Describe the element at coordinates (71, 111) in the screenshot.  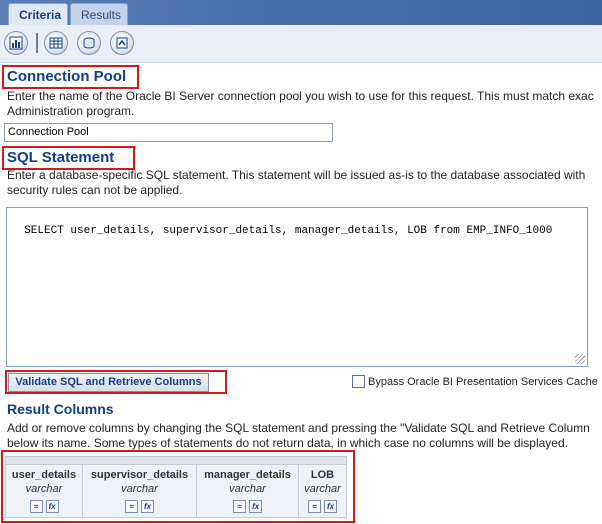
I see `connection-pool-description-2: Administration program.` at that location.